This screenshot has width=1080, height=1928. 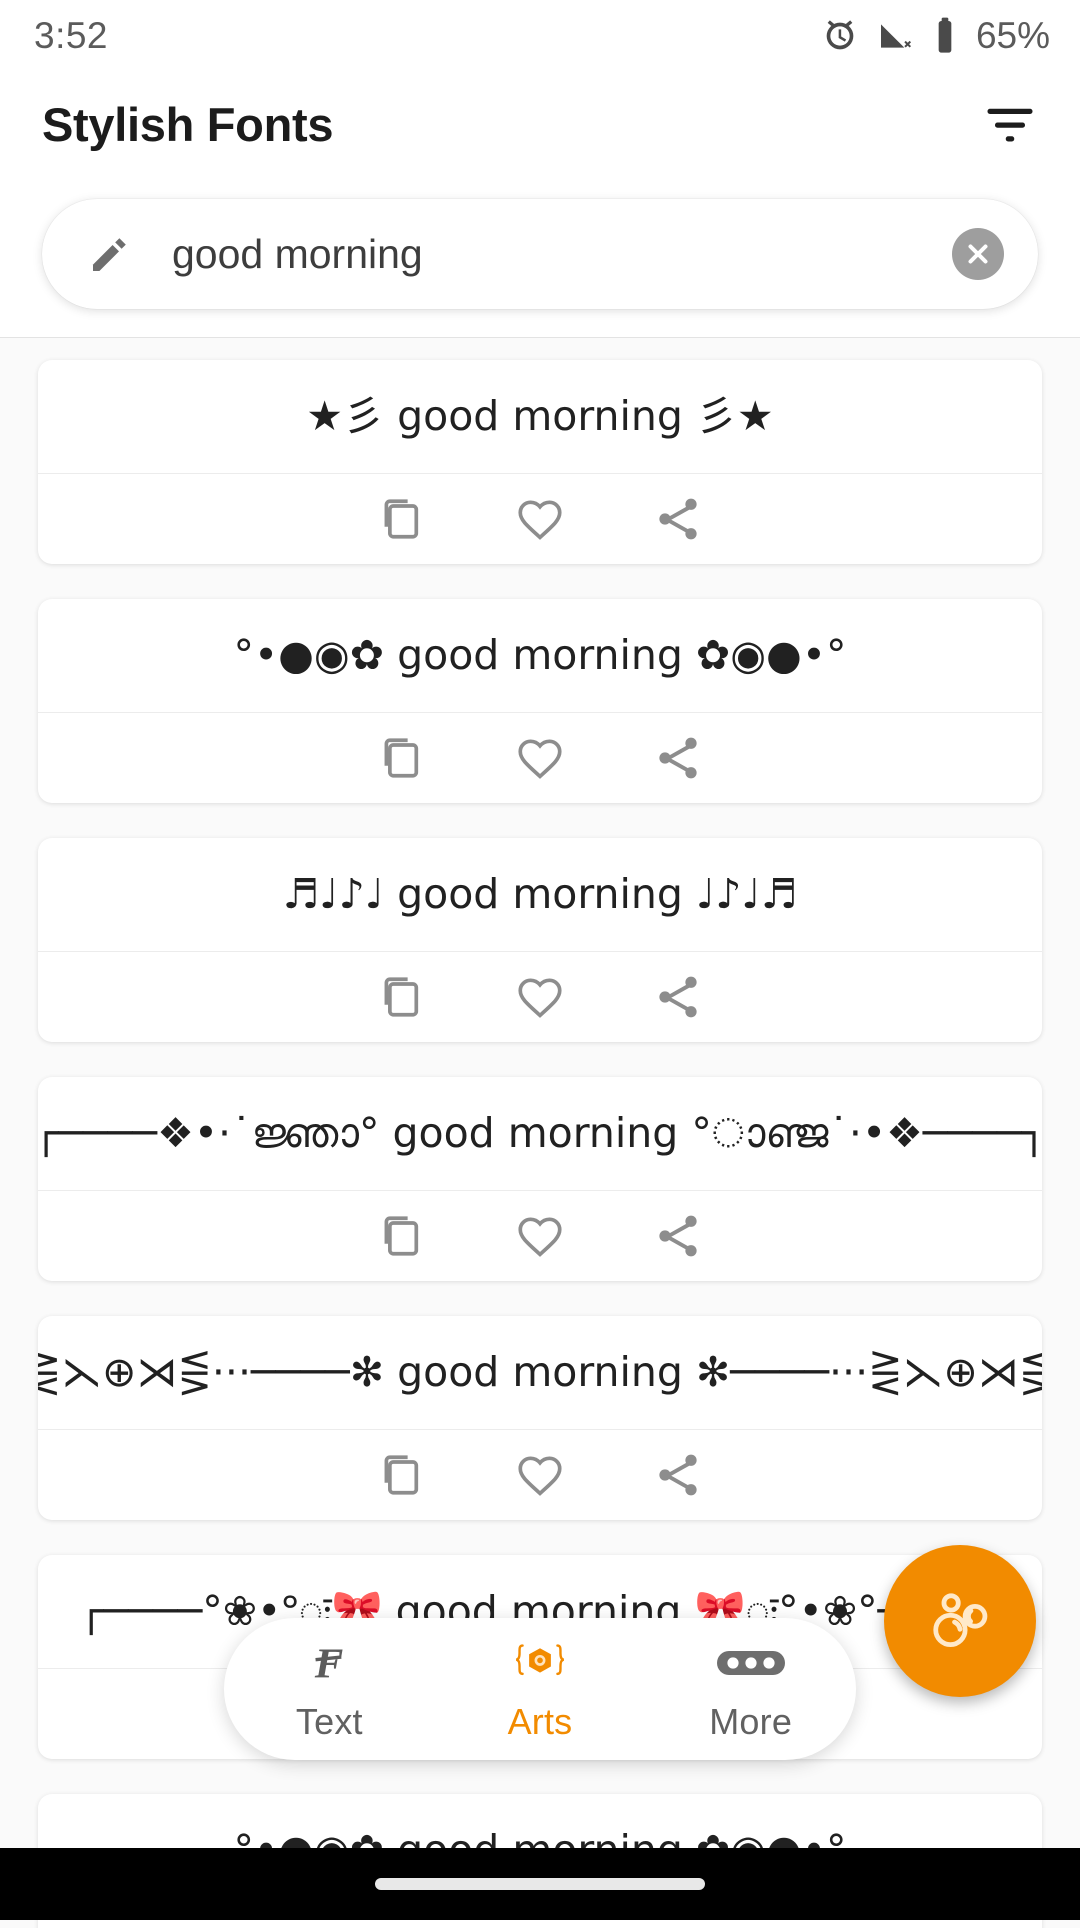 I want to click on hexagon-braces-icon, so click(x=540, y=1663).